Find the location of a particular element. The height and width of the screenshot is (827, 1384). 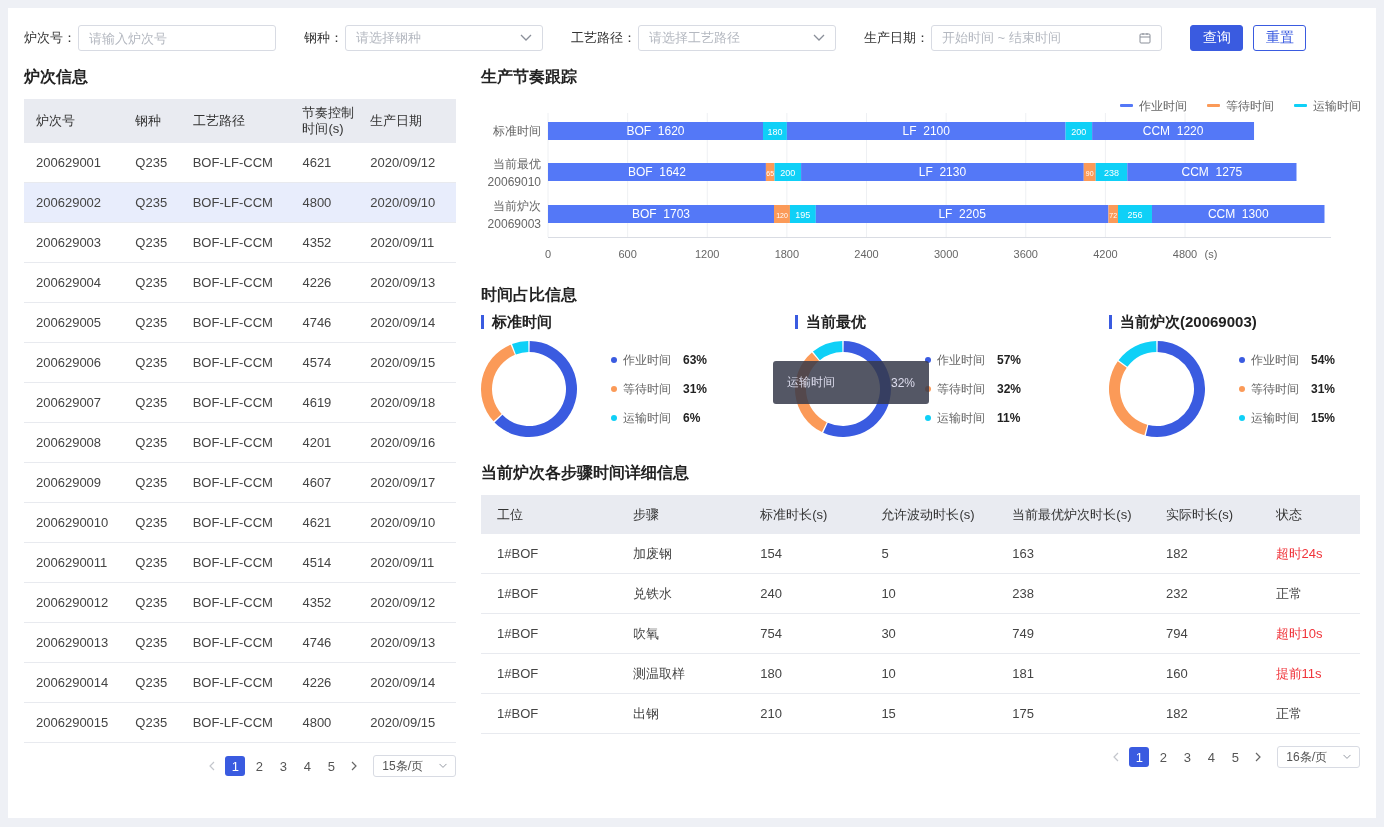

bar-label: CCM 1275 is located at coordinates (1212, 172).